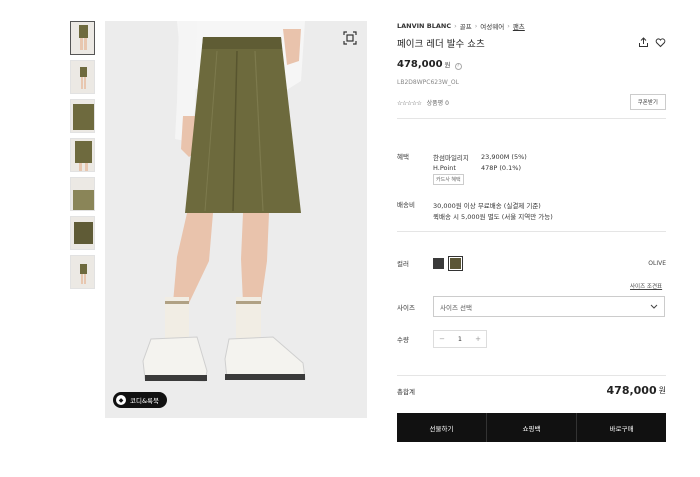 Image resolution: width=700 pixels, height=477 pixels. Describe the element at coordinates (492, 26) in the screenshot. I see `breadcrumb-item: 여성웨어` at that location.